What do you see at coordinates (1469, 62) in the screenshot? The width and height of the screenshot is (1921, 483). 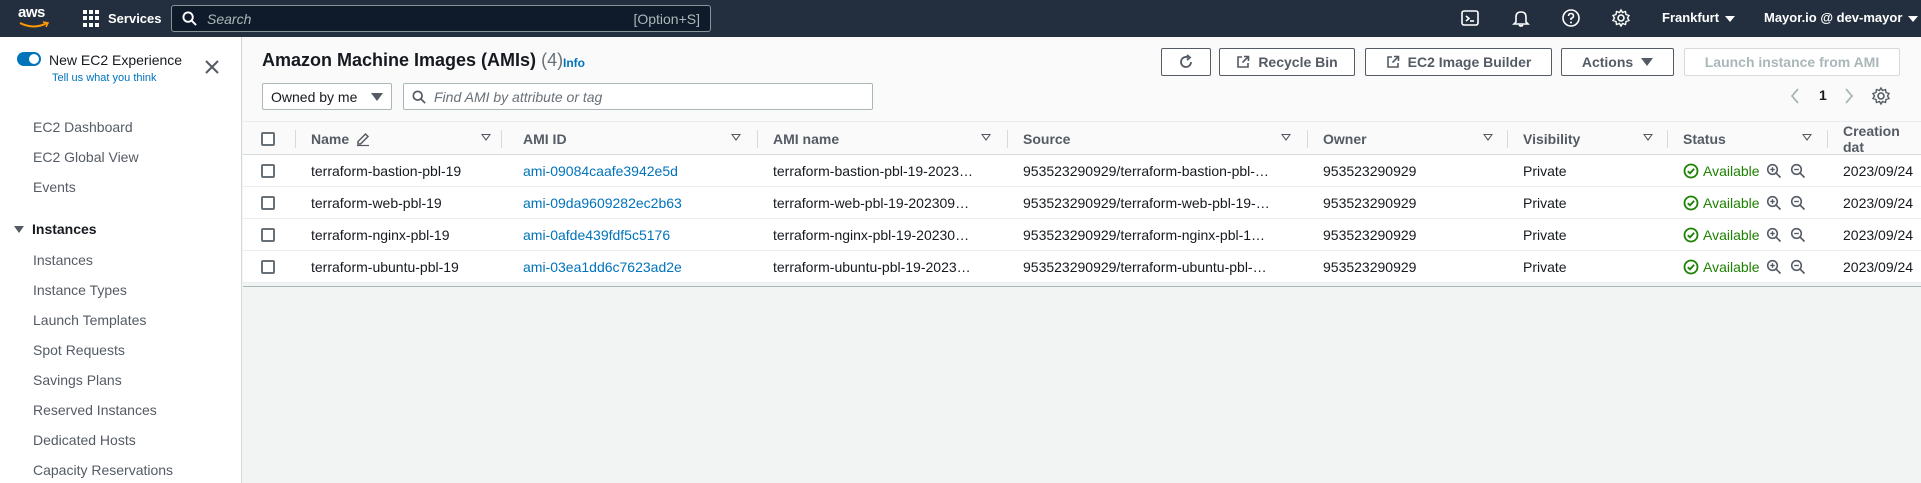 I see `ec2-image-builder-label: EC2 Image Builder` at bounding box center [1469, 62].